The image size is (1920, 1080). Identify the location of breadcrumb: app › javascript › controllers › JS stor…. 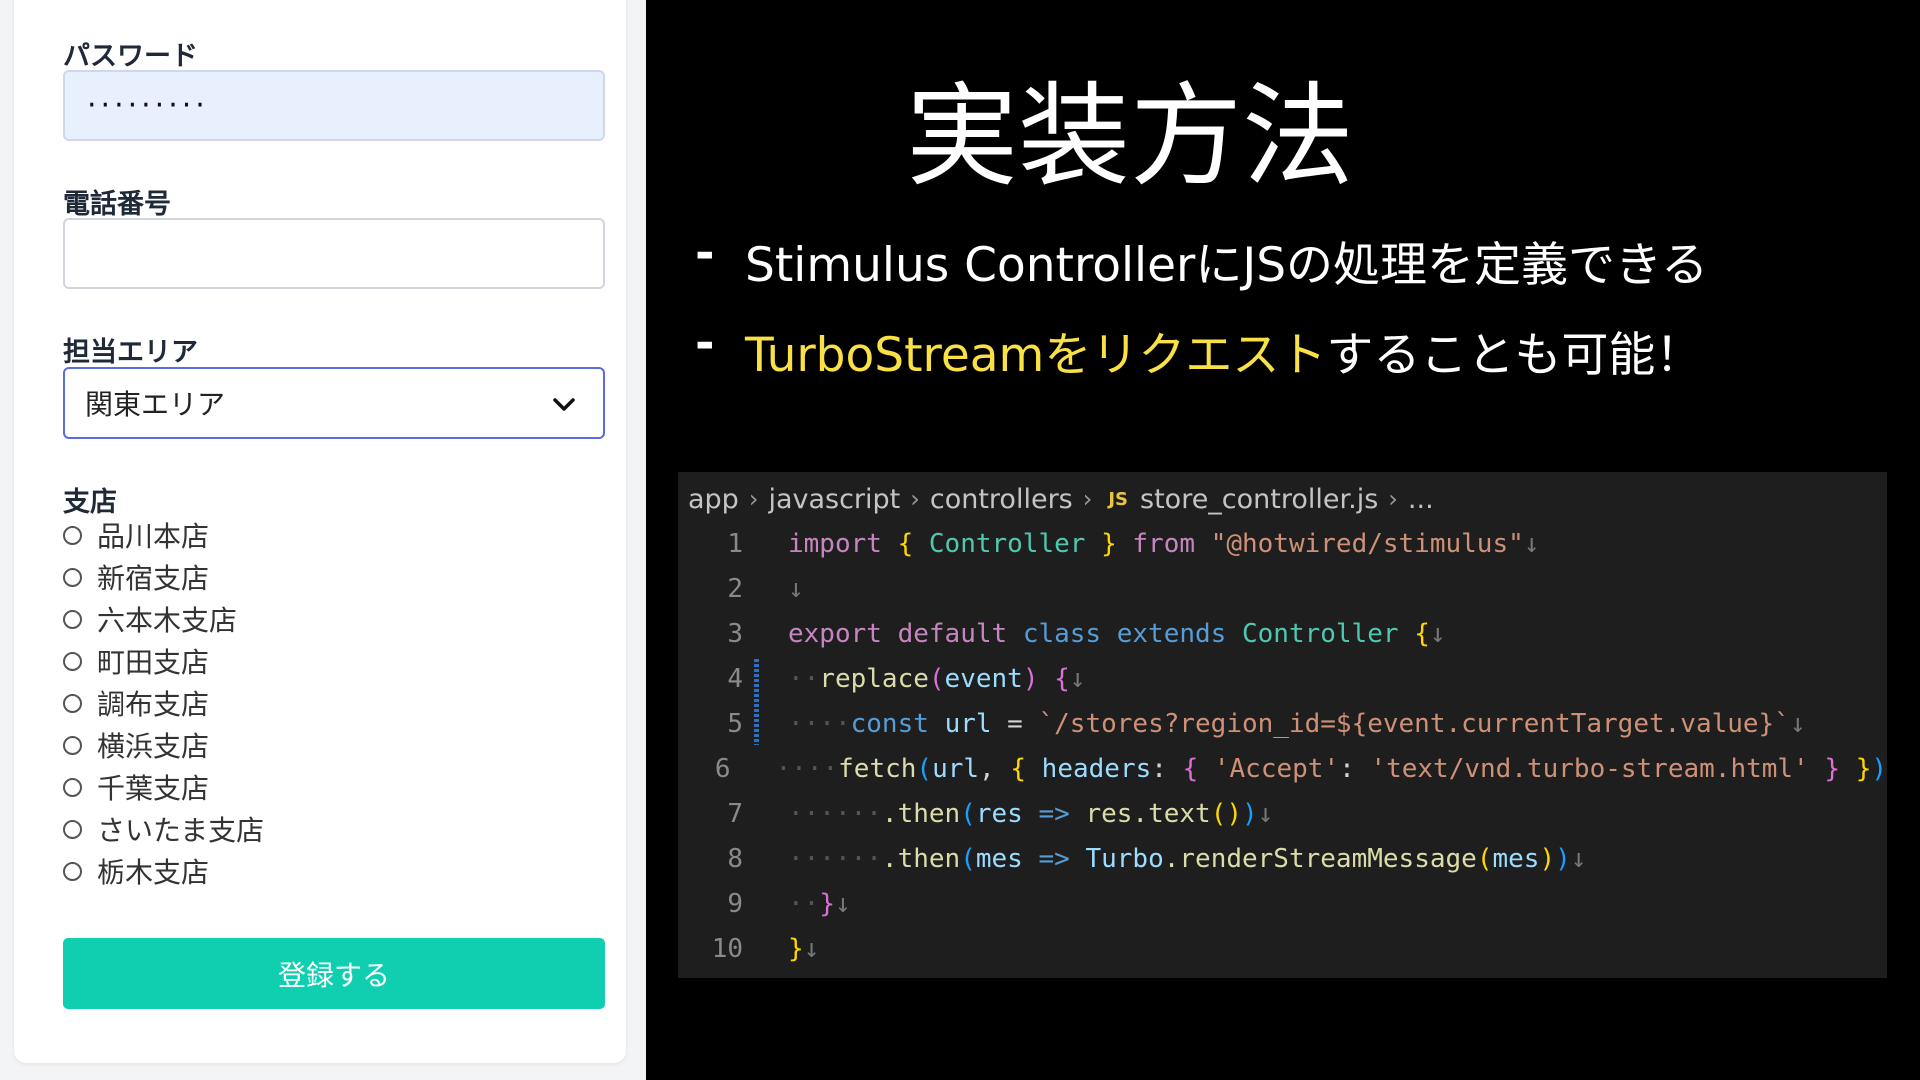
(1061, 499).